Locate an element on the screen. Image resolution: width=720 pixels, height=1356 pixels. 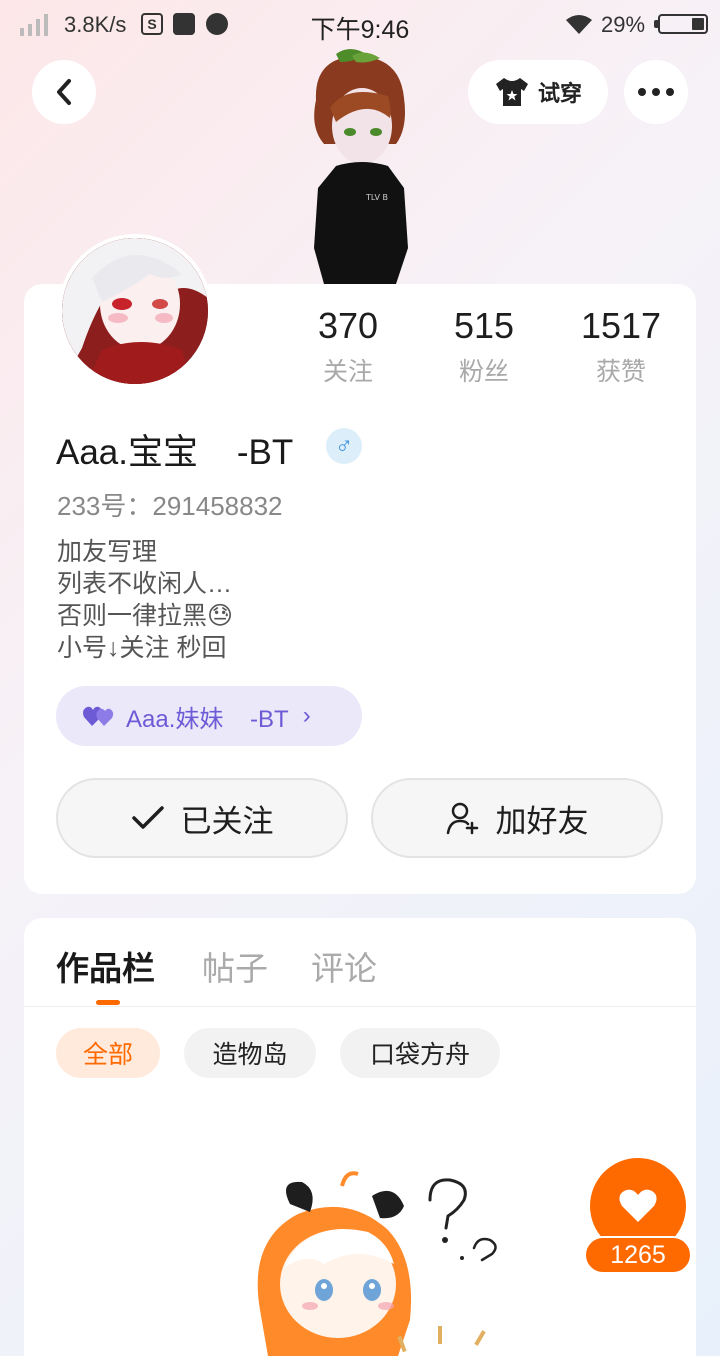
username: Aaa.宝宝 -BT is located at coordinates (175, 452).